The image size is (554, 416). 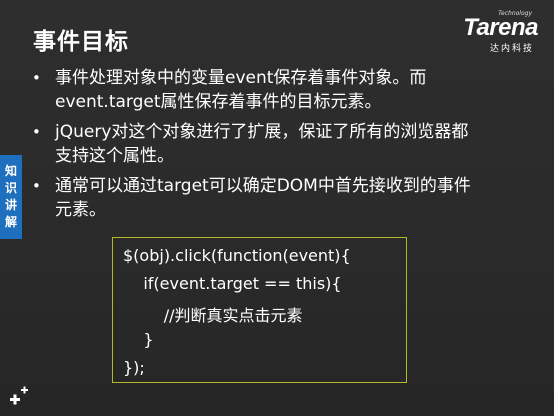 What do you see at coordinates (263, 186) in the screenshot?
I see `bullet-line: 通常可以通过target可以确定DOM中首先接收到的事件` at bounding box center [263, 186].